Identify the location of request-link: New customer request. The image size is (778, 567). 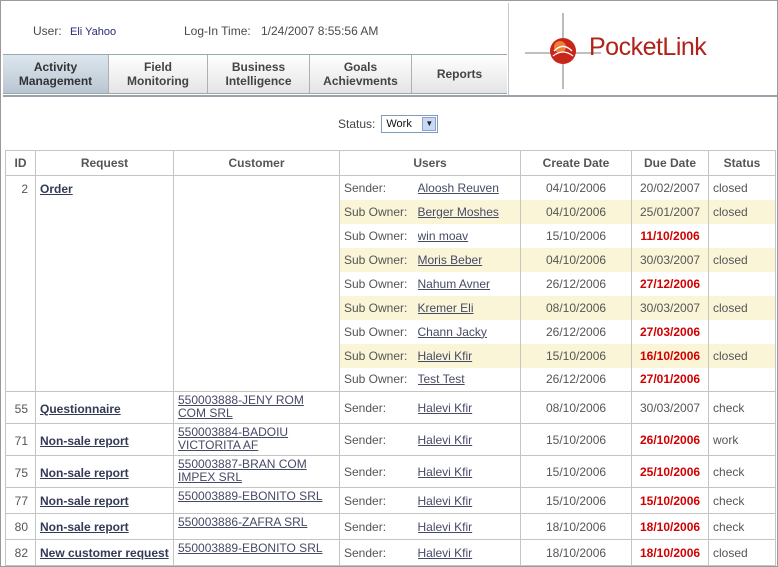
(104, 553).